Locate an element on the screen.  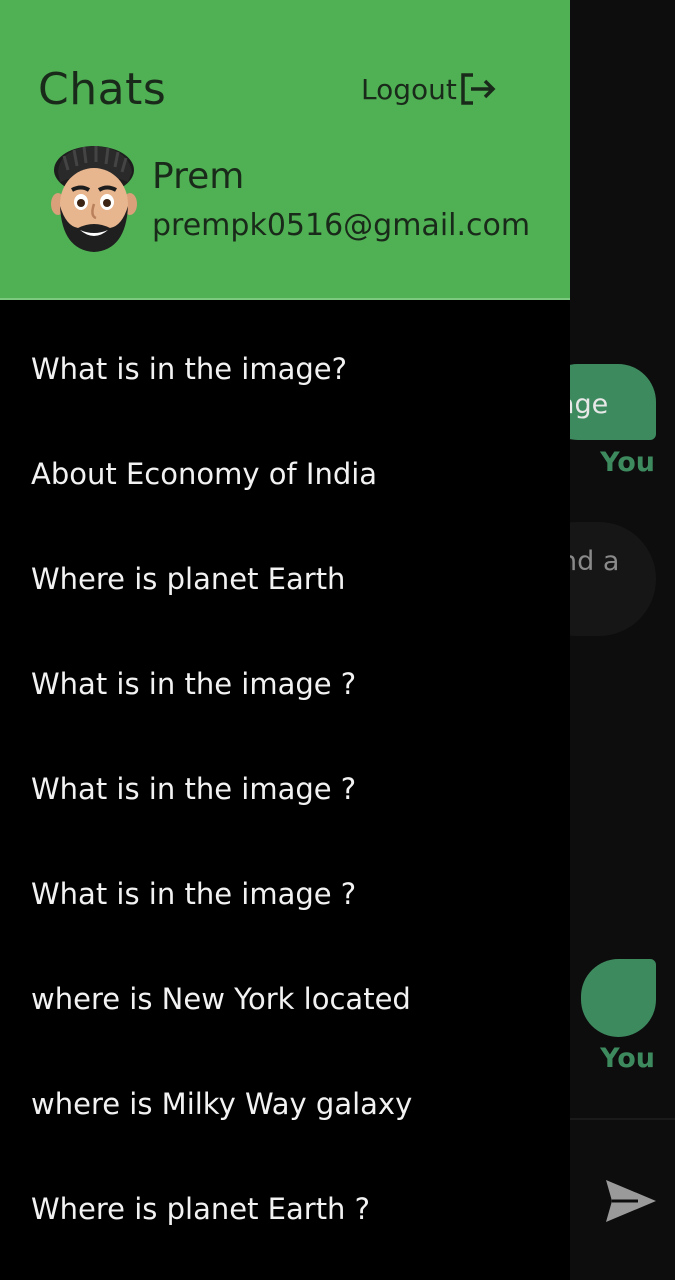
logout-icon is located at coordinates (478, 89).